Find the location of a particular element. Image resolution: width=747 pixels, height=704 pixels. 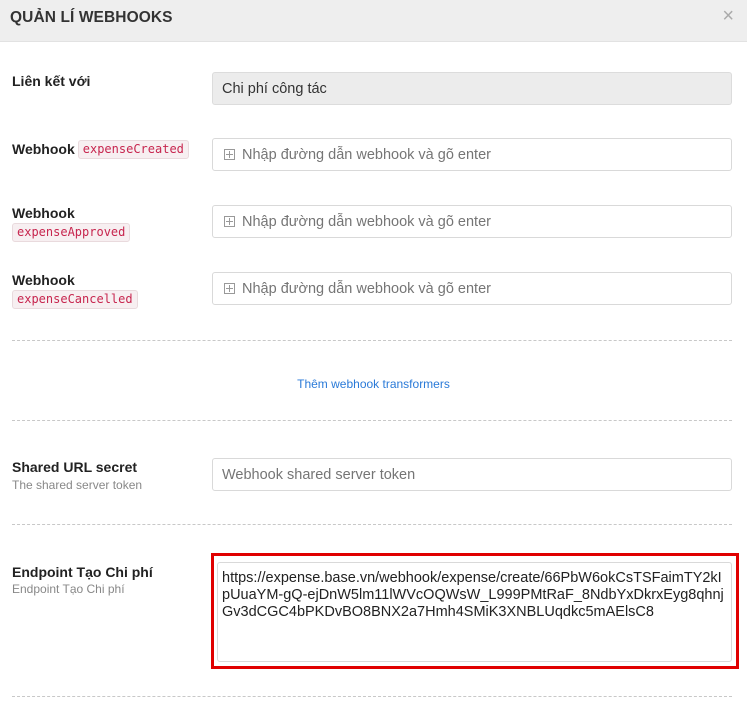

event-code-expense-cancelled: expenseCancelled is located at coordinates (75, 299).